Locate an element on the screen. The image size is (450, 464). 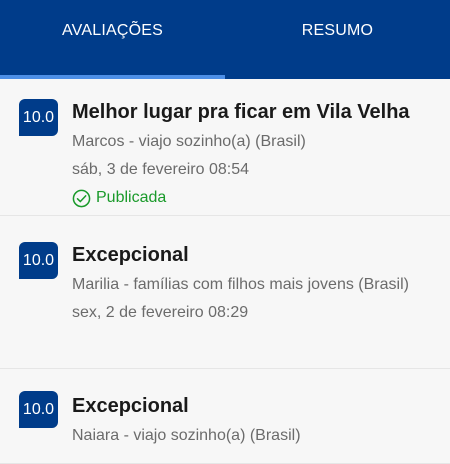
check-circle-icon is located at coordinates (81, 198).